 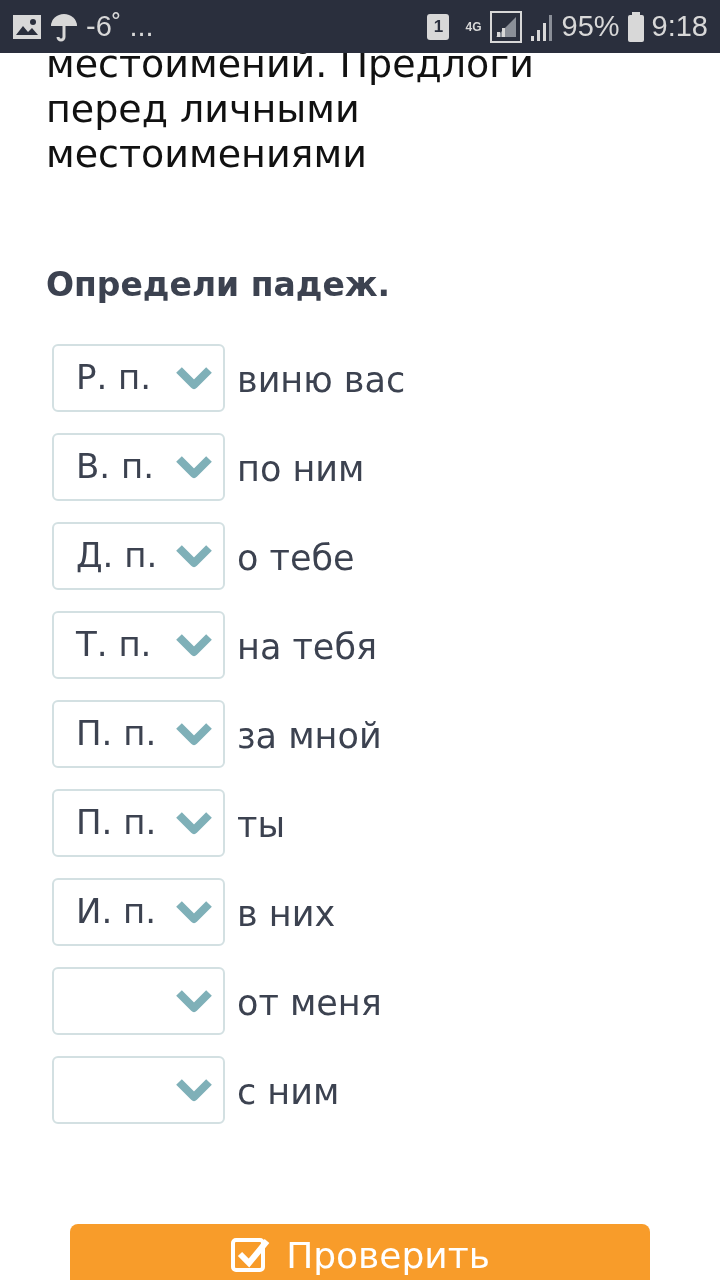 What do you see at coordinates (635, 26) in the screenshot?
I see `battery-icon` at bounding box center [635, 26].